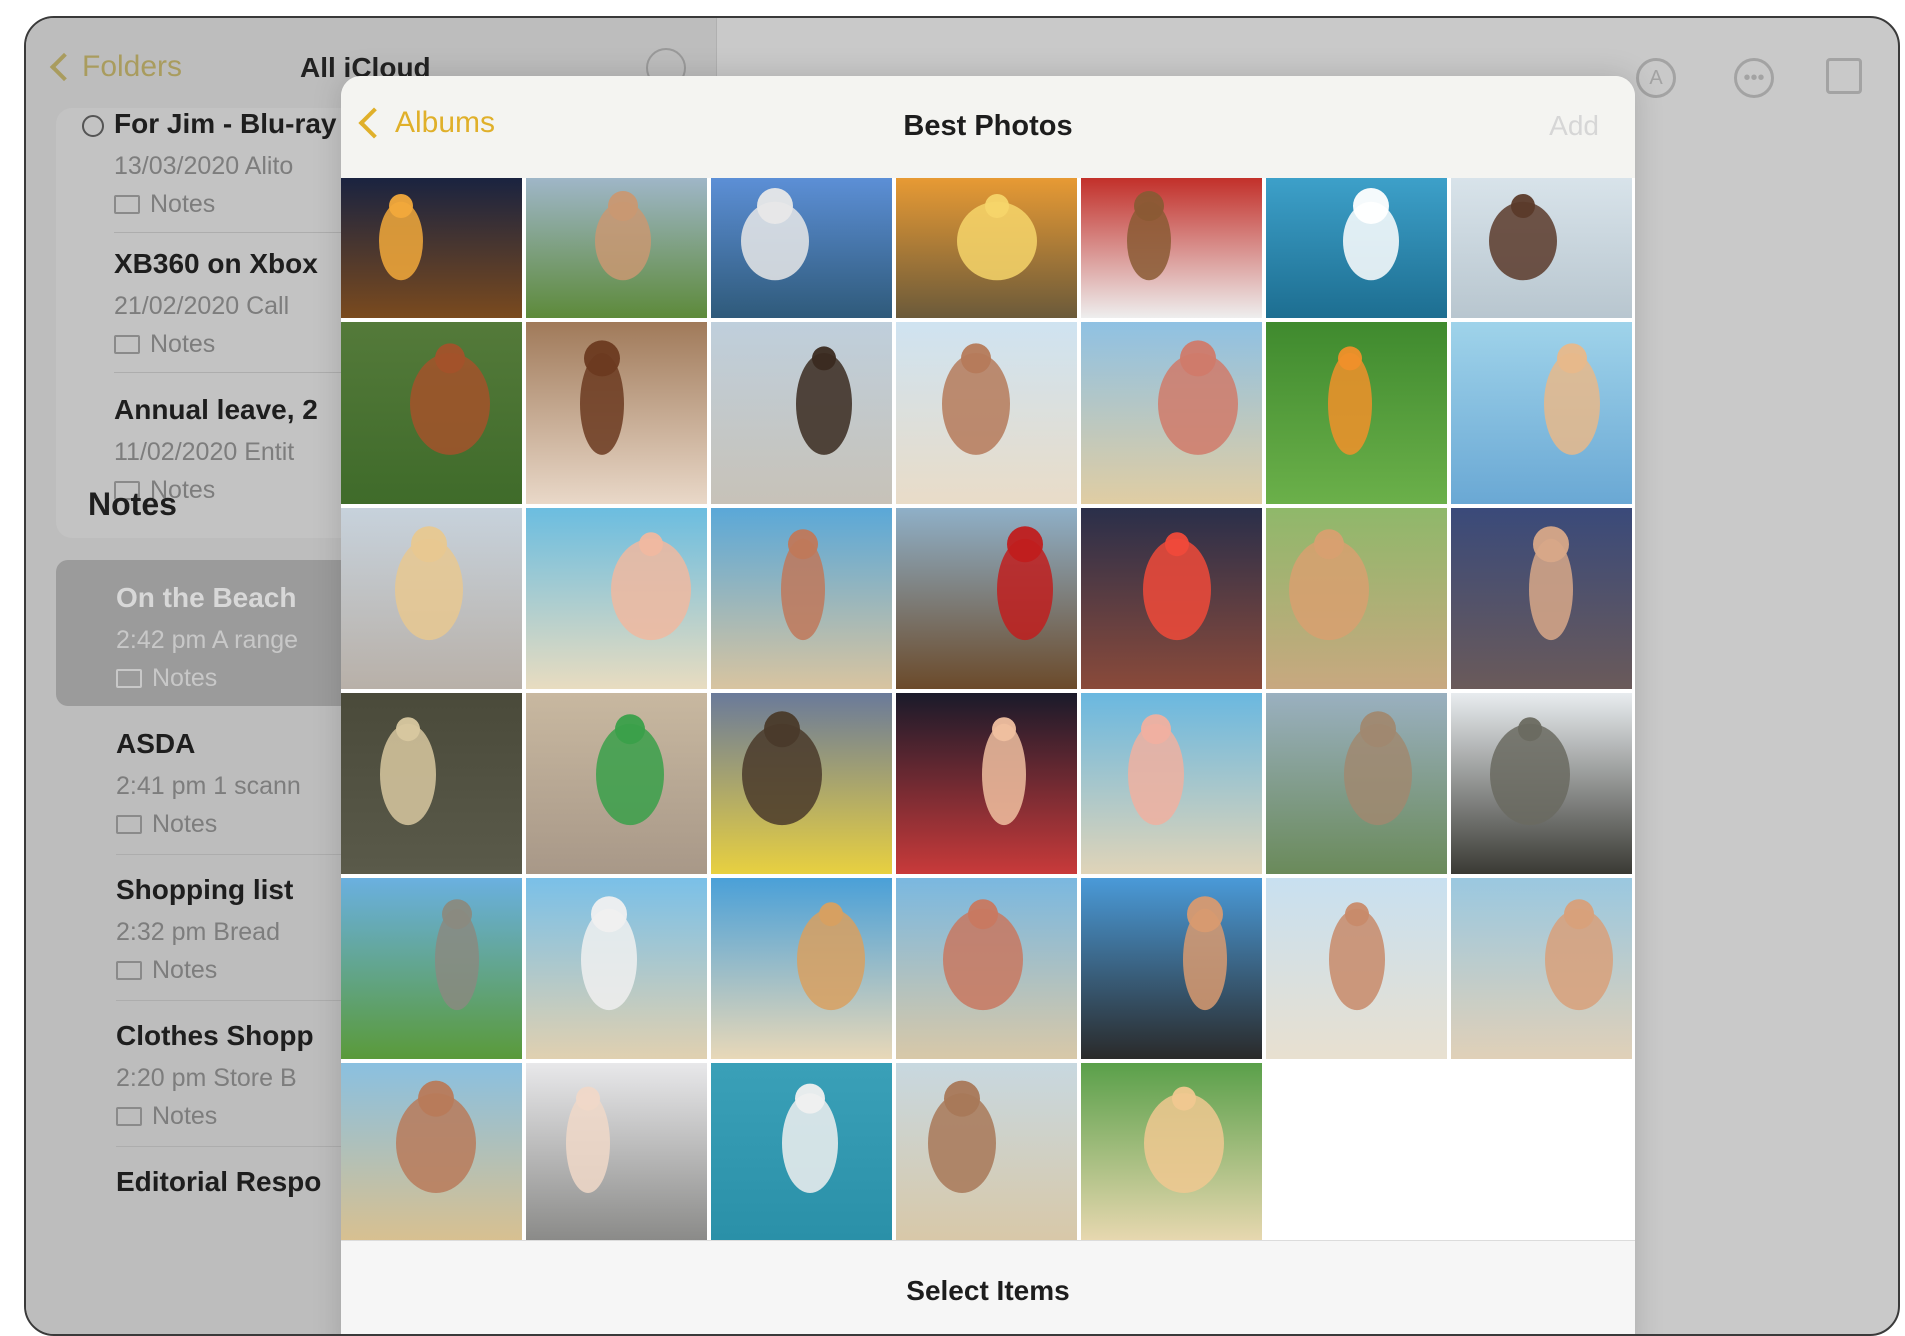 Image resolution: width=1905 pixels, height=1336 pixels. What do you see at coordinates (1541, 783) in the screenshot?
I see `tower-photo` at bounding box center [1541, 783].